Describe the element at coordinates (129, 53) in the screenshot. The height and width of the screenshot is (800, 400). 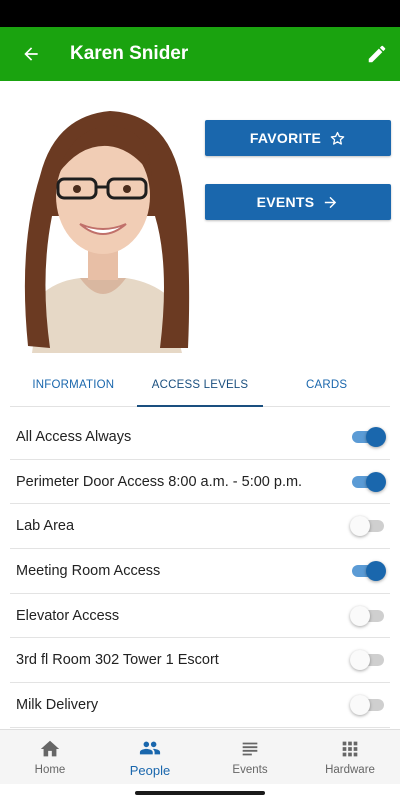
I see `page-title: Karen Snider` at that location.